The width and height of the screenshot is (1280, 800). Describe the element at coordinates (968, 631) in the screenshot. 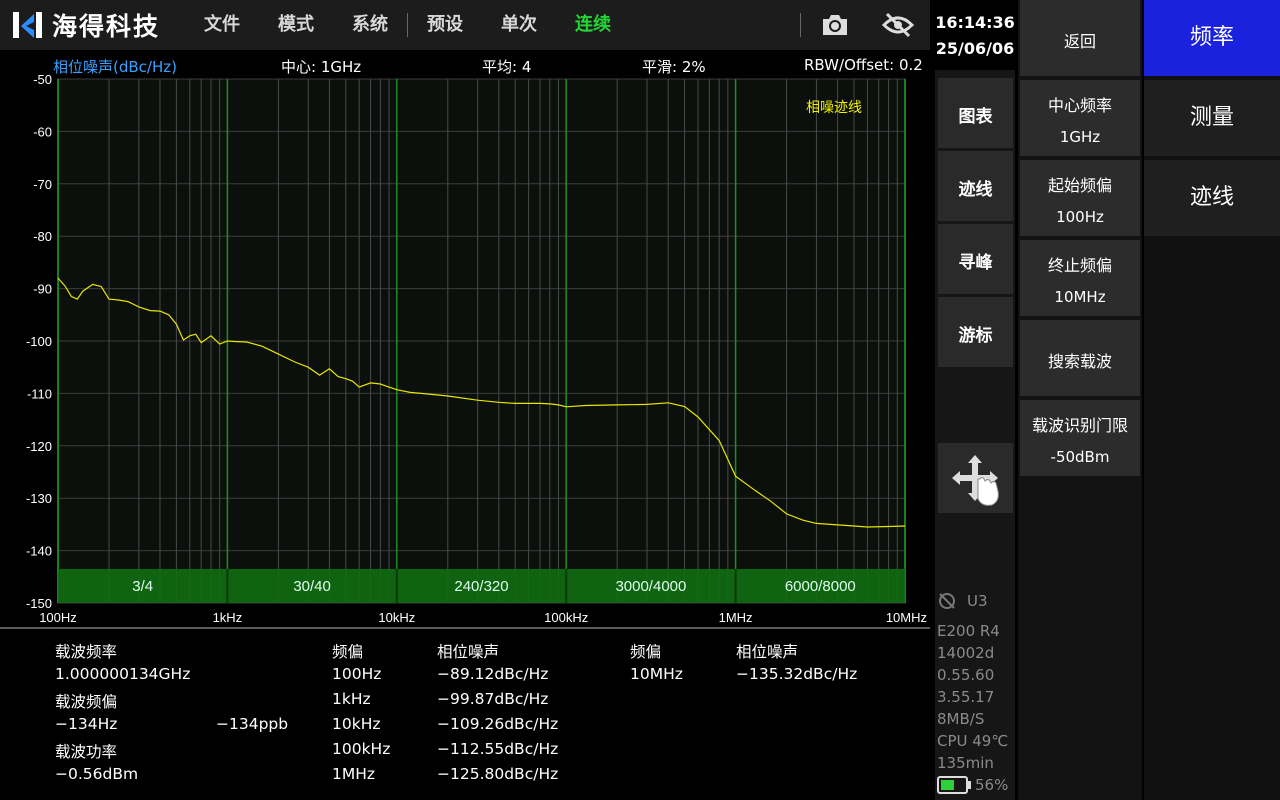

I see `model-text: E200 R4` at that location.